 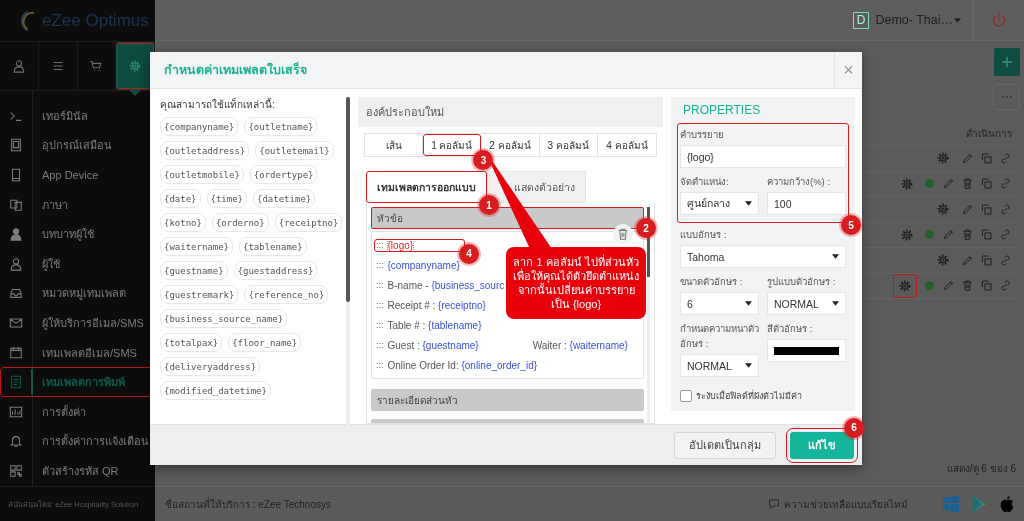 I want to click on dropdown: Tahoma, so click(x=763, y=256).